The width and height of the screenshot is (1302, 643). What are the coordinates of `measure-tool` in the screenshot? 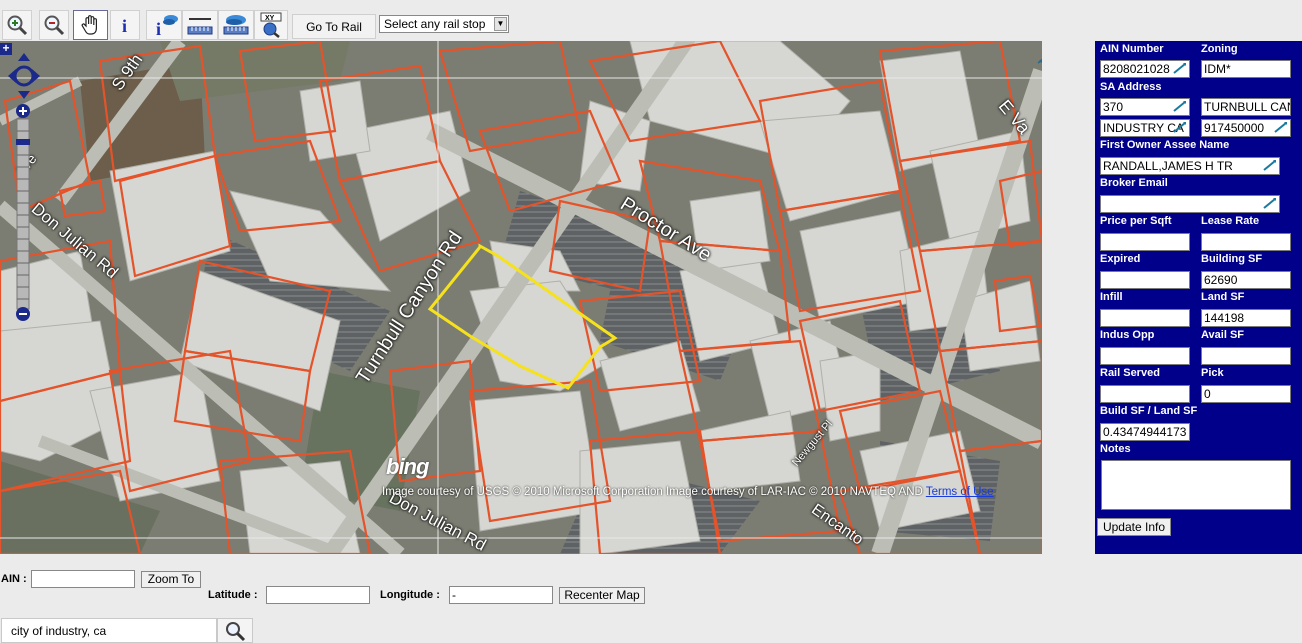 It's located at (200, 25).